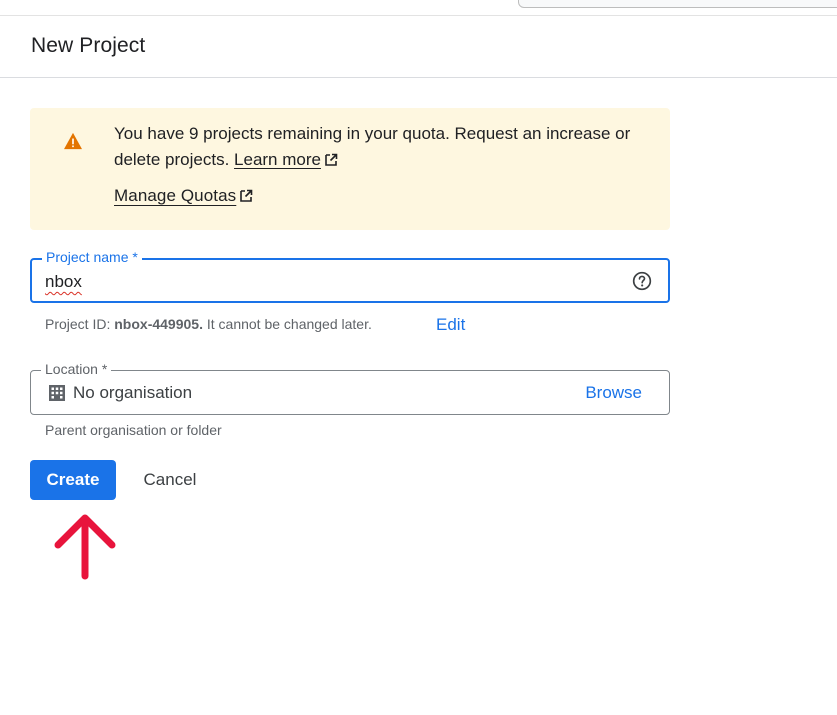 Image resolution: width=837 pixels, height=715 pixels. I want to click on location-hint: Parent organisation or folder, so click(133, 430).